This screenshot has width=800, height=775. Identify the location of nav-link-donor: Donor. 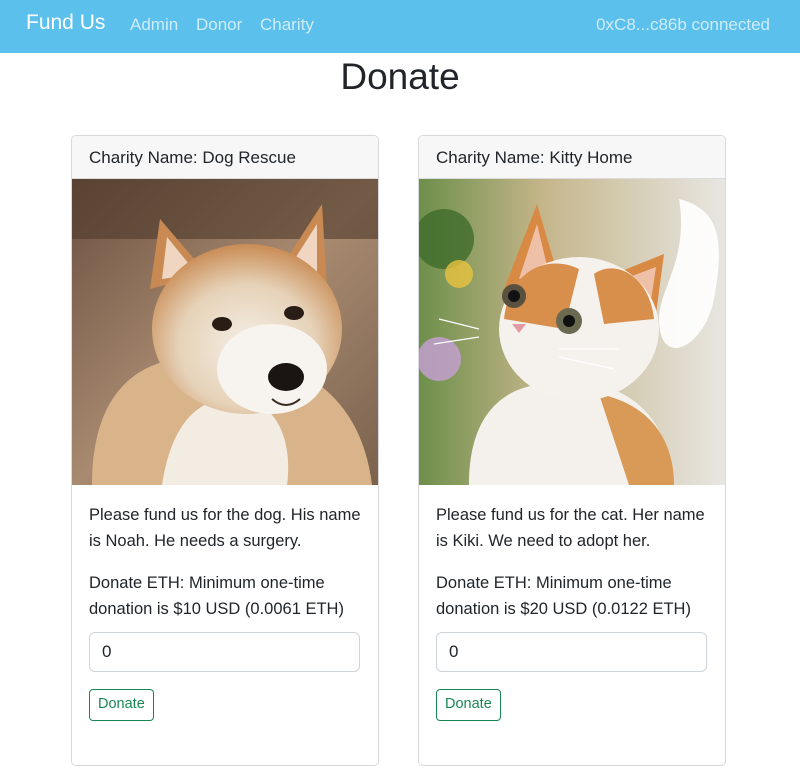
(219, 25).